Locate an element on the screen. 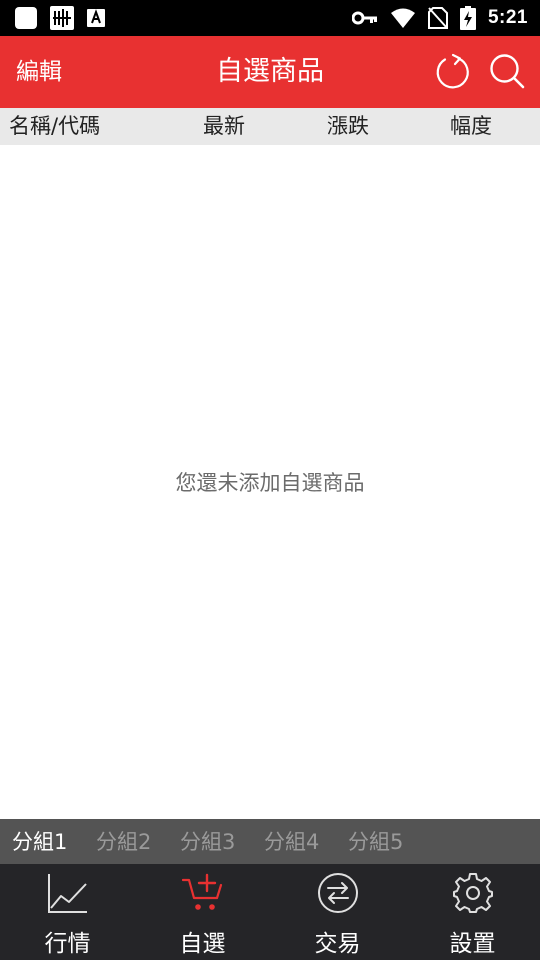 The height and width of the screenshot is (960, 540). refresh-button is located at coordinates (453, 72).